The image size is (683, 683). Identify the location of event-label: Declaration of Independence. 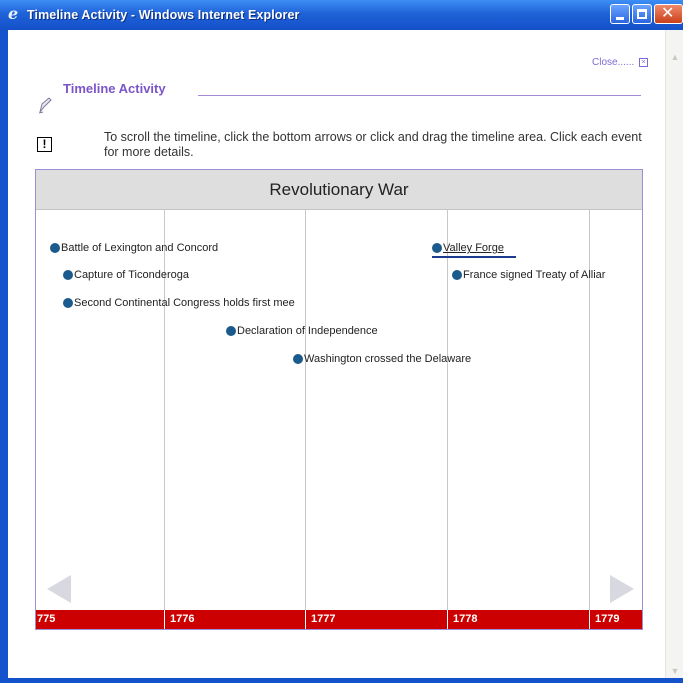
(307, 331).